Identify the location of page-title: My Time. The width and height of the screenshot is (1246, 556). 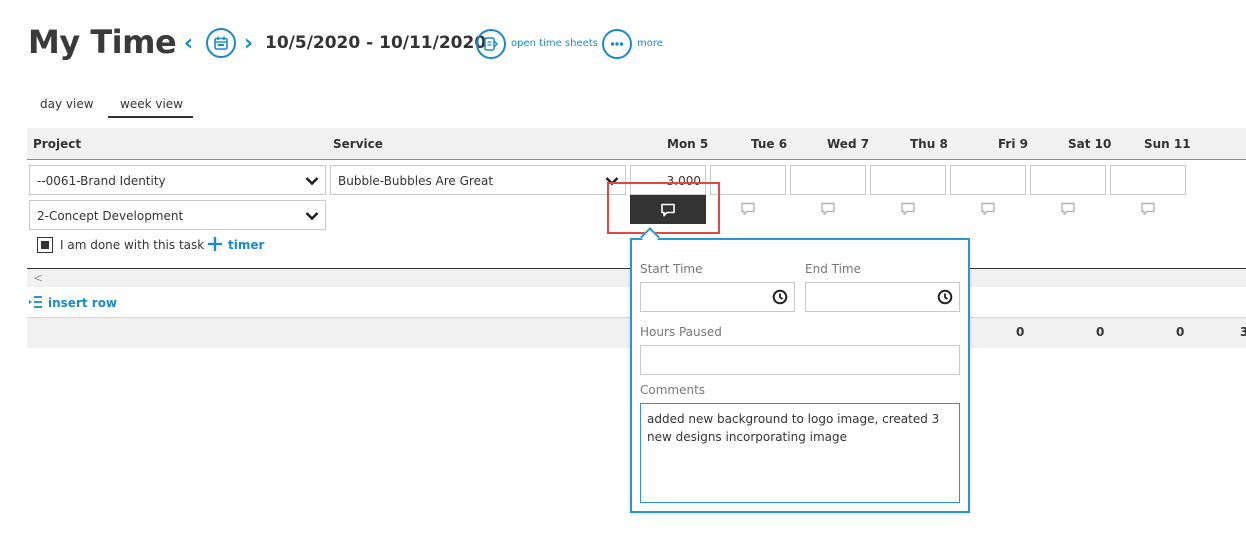
(102, 42).